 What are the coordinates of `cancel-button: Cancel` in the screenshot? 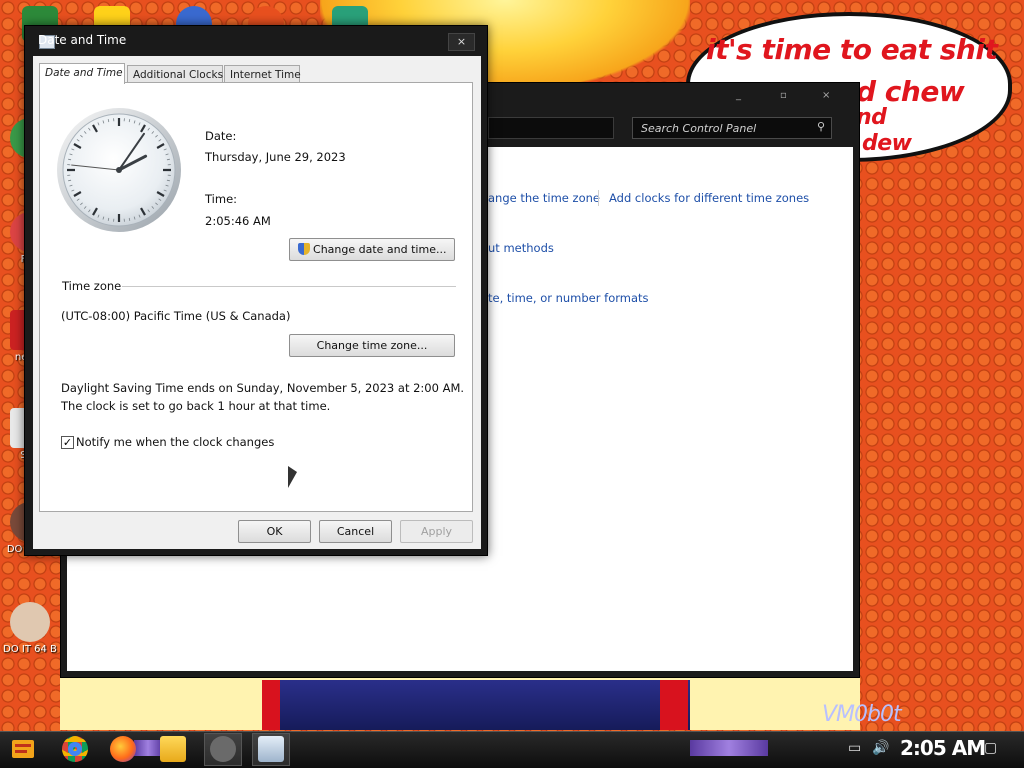 It's located at (355, 531).